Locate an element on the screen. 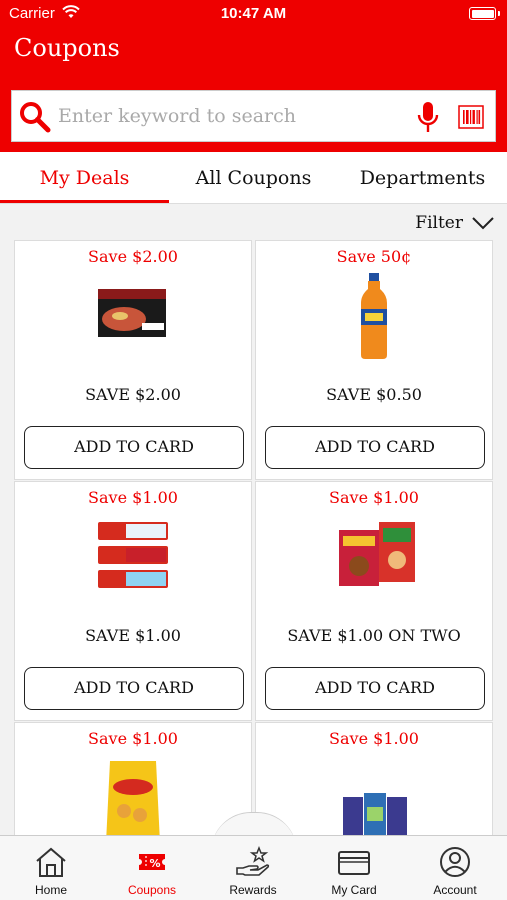 The width and height of the screenshot is (507, 900). chevron-down-icon is located at coordinates (483, 223).